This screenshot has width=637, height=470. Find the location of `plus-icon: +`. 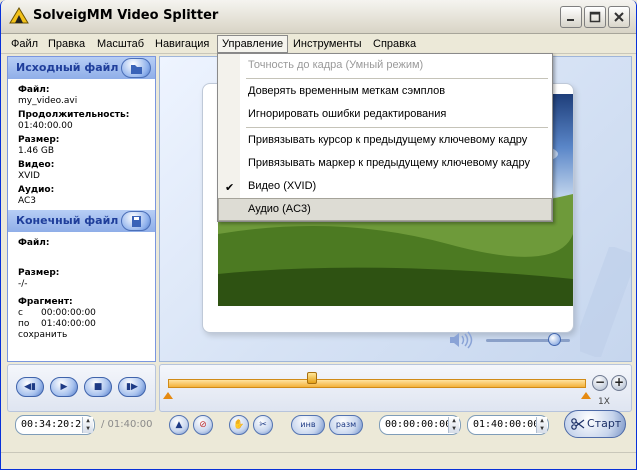

plus-icon: + is located at coordinates (619, 382).